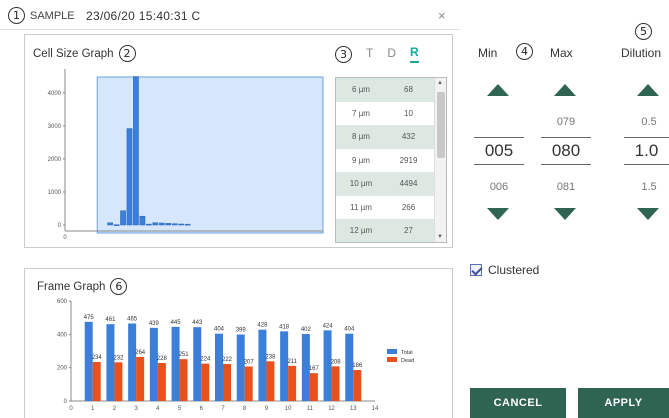  Describe the element at coordinates (408, 231) in the screenshot. I see `count-cell: 27` at that location.